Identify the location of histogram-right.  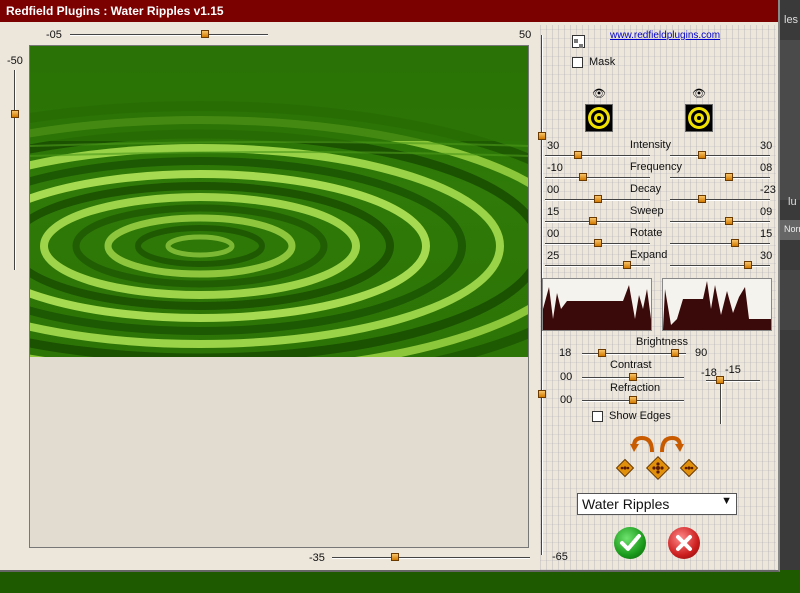
(717, 304).